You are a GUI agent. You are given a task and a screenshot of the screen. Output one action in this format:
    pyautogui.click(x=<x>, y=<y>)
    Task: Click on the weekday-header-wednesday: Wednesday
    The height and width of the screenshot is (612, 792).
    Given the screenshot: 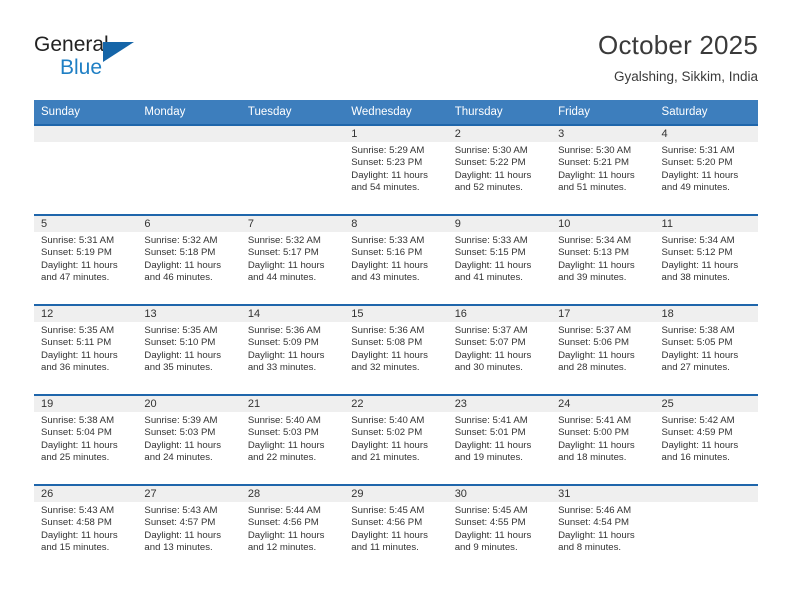 What is the action you would take?
    pyautogui.click(x=396, y=112)
    